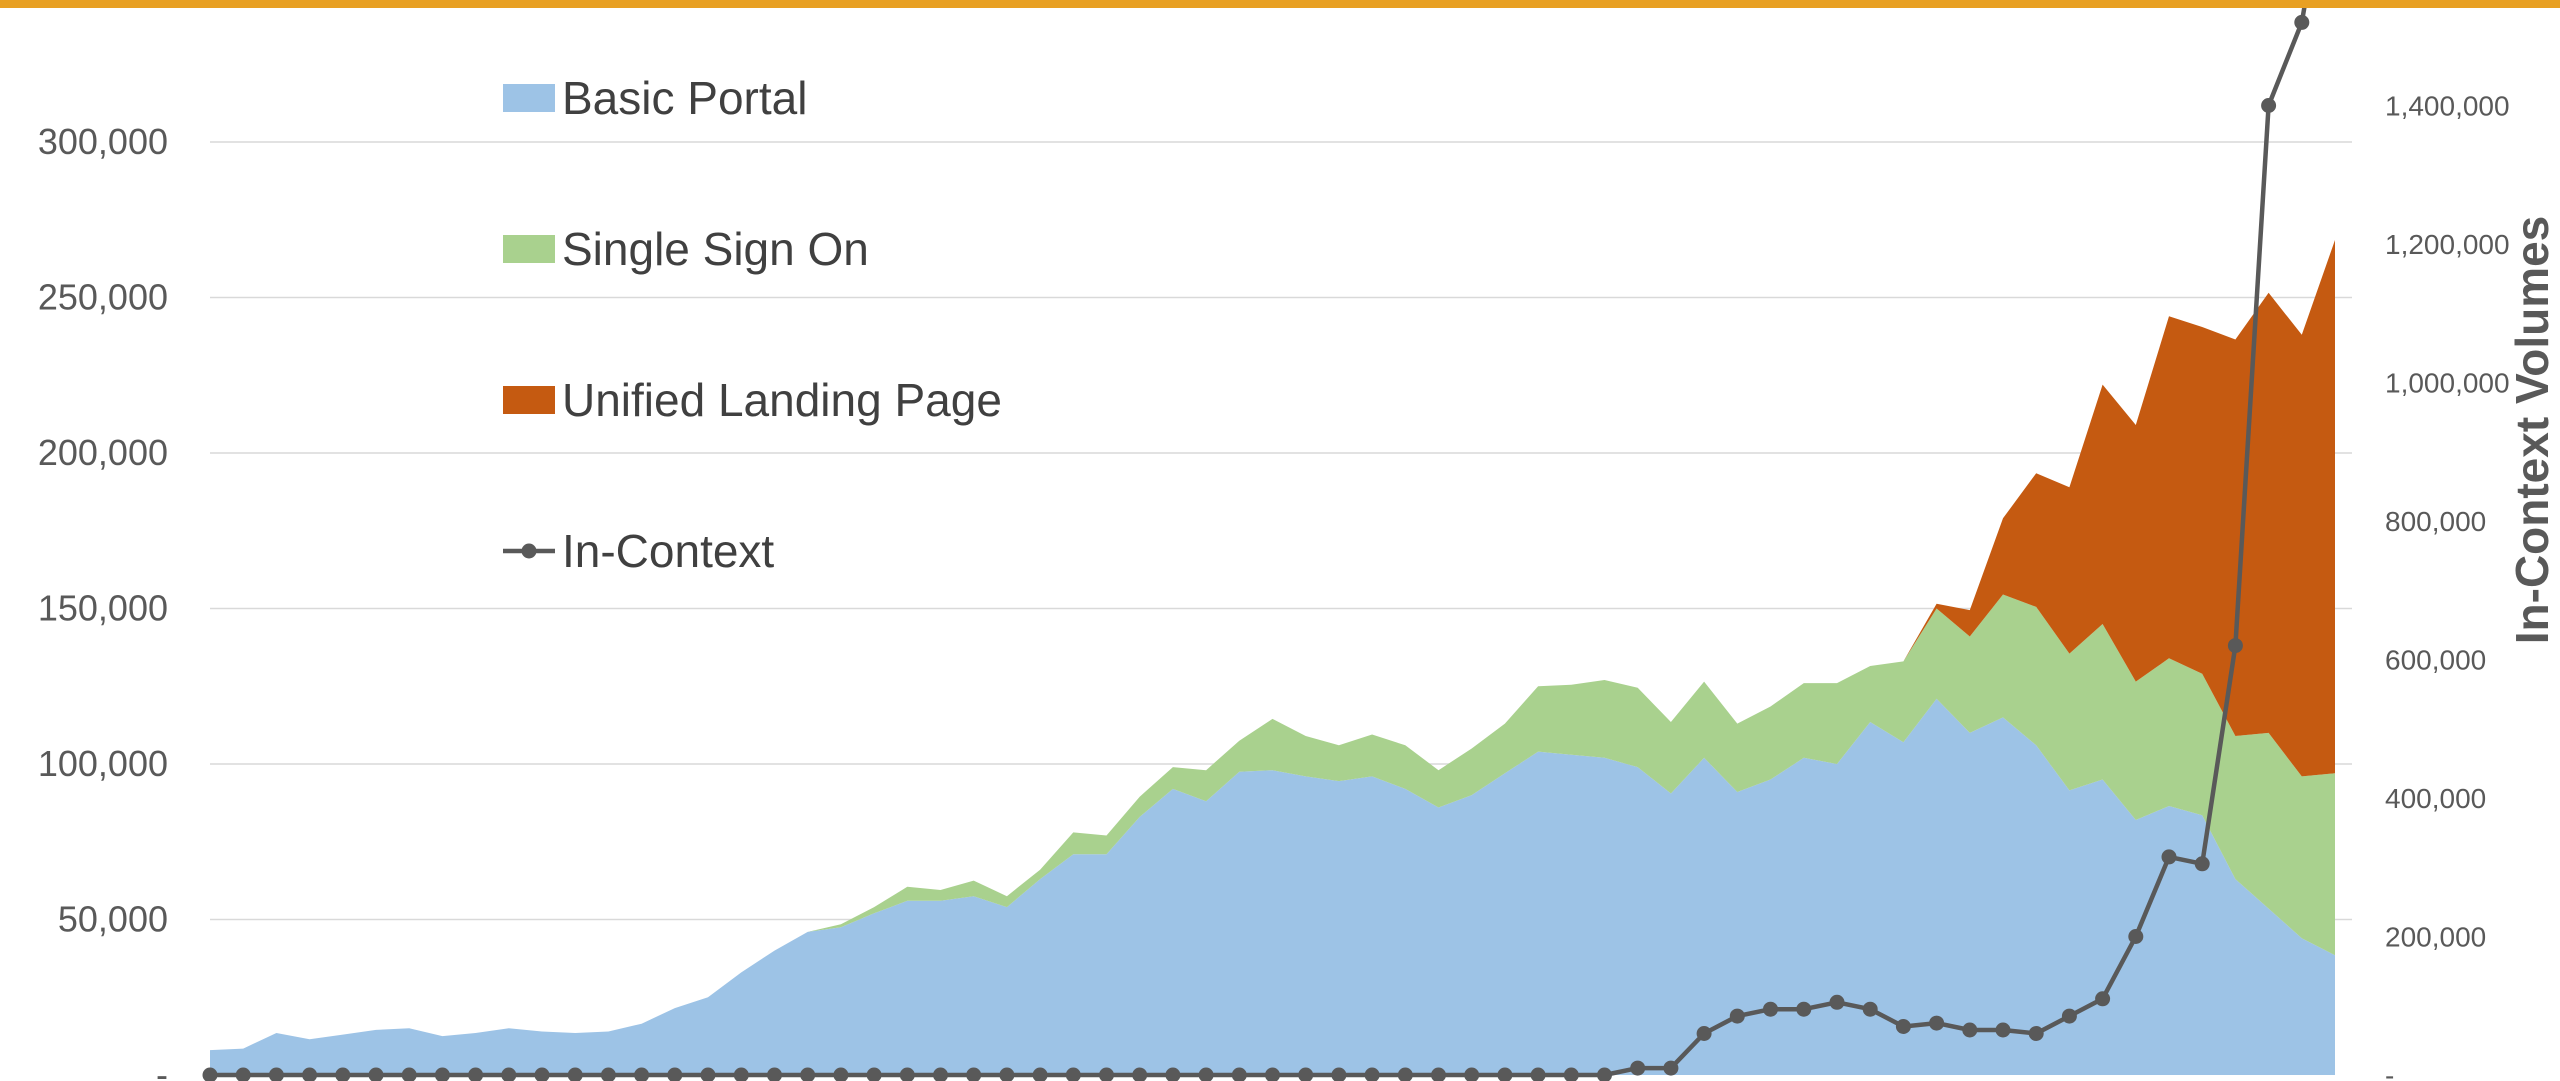  What do you see at coordinates (715, 249) in the screenshot?
I see `legend-label-single-sign-on: Single Sign On` at bounding box center [715, 249].